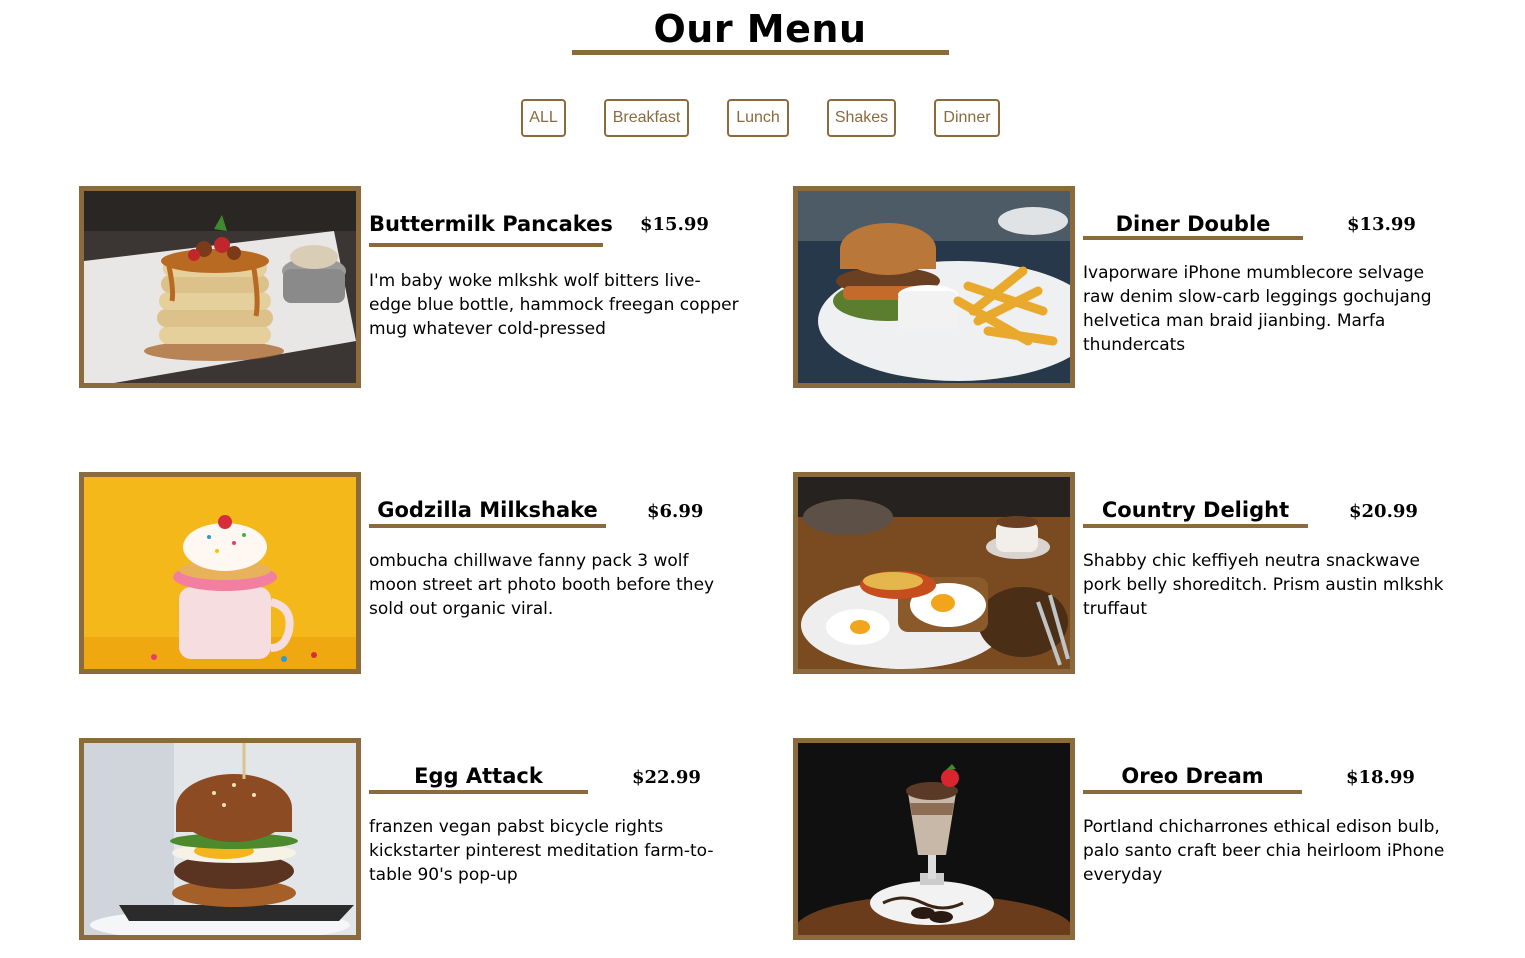  What do you see at coordinates (220, 839) in the screenshot?
I see `egg-burger-photo` at bounding box center [220, 839].